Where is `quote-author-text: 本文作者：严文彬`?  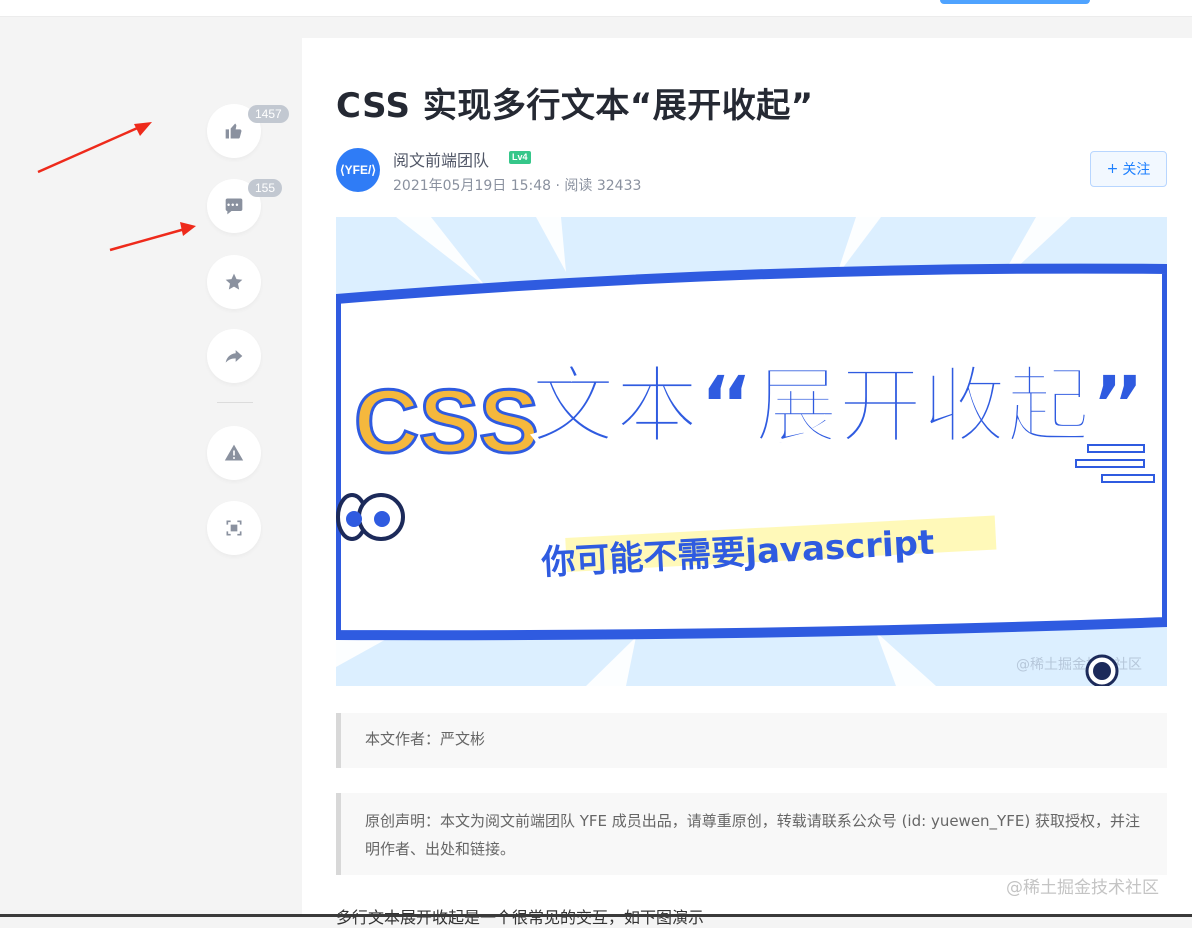 quote-author-text: 本文作者：严文彬 is located at coordinates (425, 739).